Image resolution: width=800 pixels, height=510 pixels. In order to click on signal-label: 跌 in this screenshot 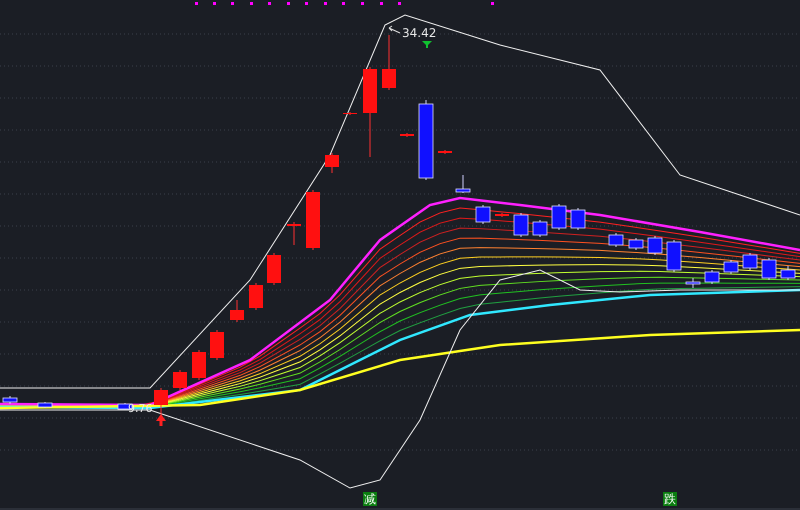, I will do `click(670, 499)`.